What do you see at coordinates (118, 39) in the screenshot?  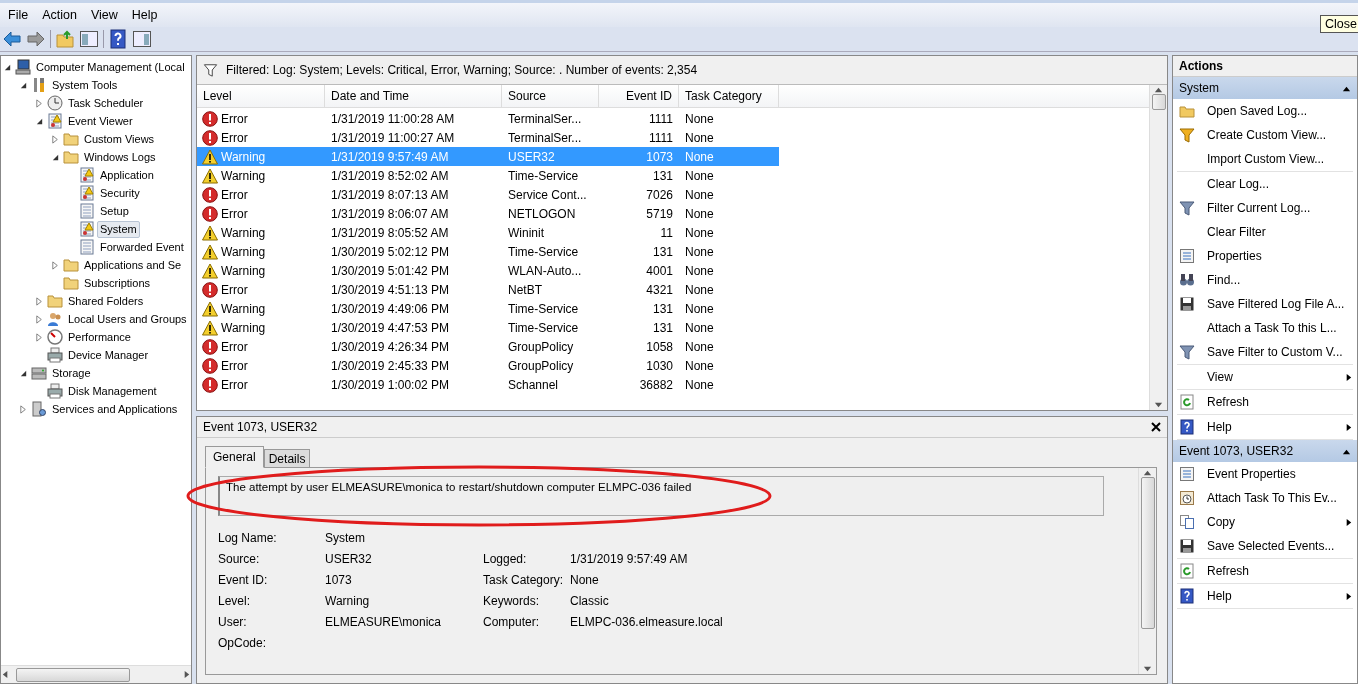 I see `help-icon` at bounding box center [118, 39].